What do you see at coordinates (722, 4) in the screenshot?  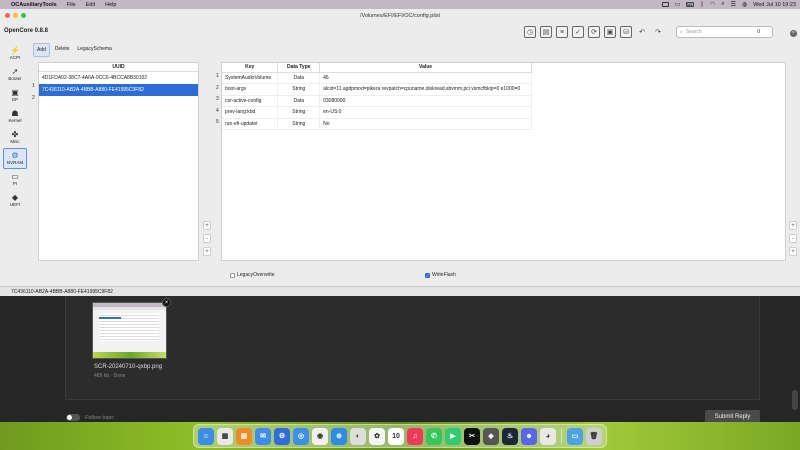 I see `search-menu-icon: ⌕` at bounding box center [722, 4].